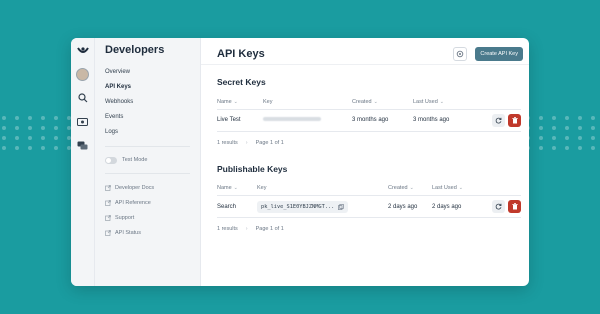 This screenshot has height=314, width=600. What do you see at coordinates (461, 206) in the screenshot?
I see `key-last-used: 2 days ago` at bounding box center [461, 206].